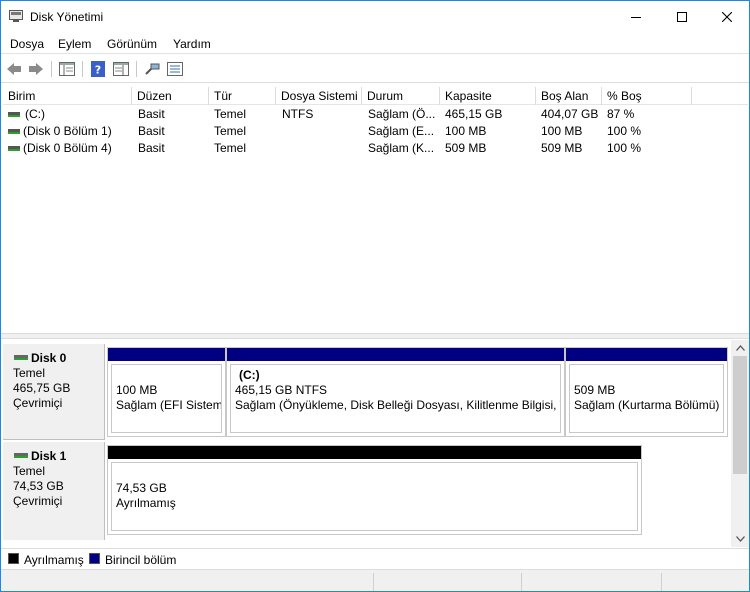 This screenshot has height=592, width=750. Describe the element at coordinates (375, 69) in the screenshot. I see `toolbar: ?` at that location.